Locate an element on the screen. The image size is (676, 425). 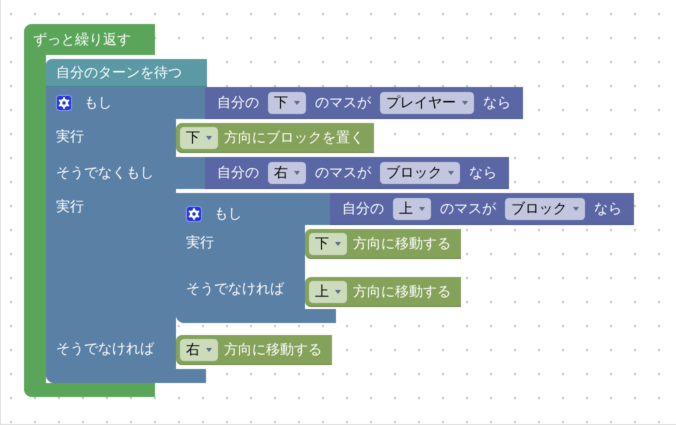
condition-block: 自分の 右 のマスが ブロック なら is located at coordinates (357, 173).